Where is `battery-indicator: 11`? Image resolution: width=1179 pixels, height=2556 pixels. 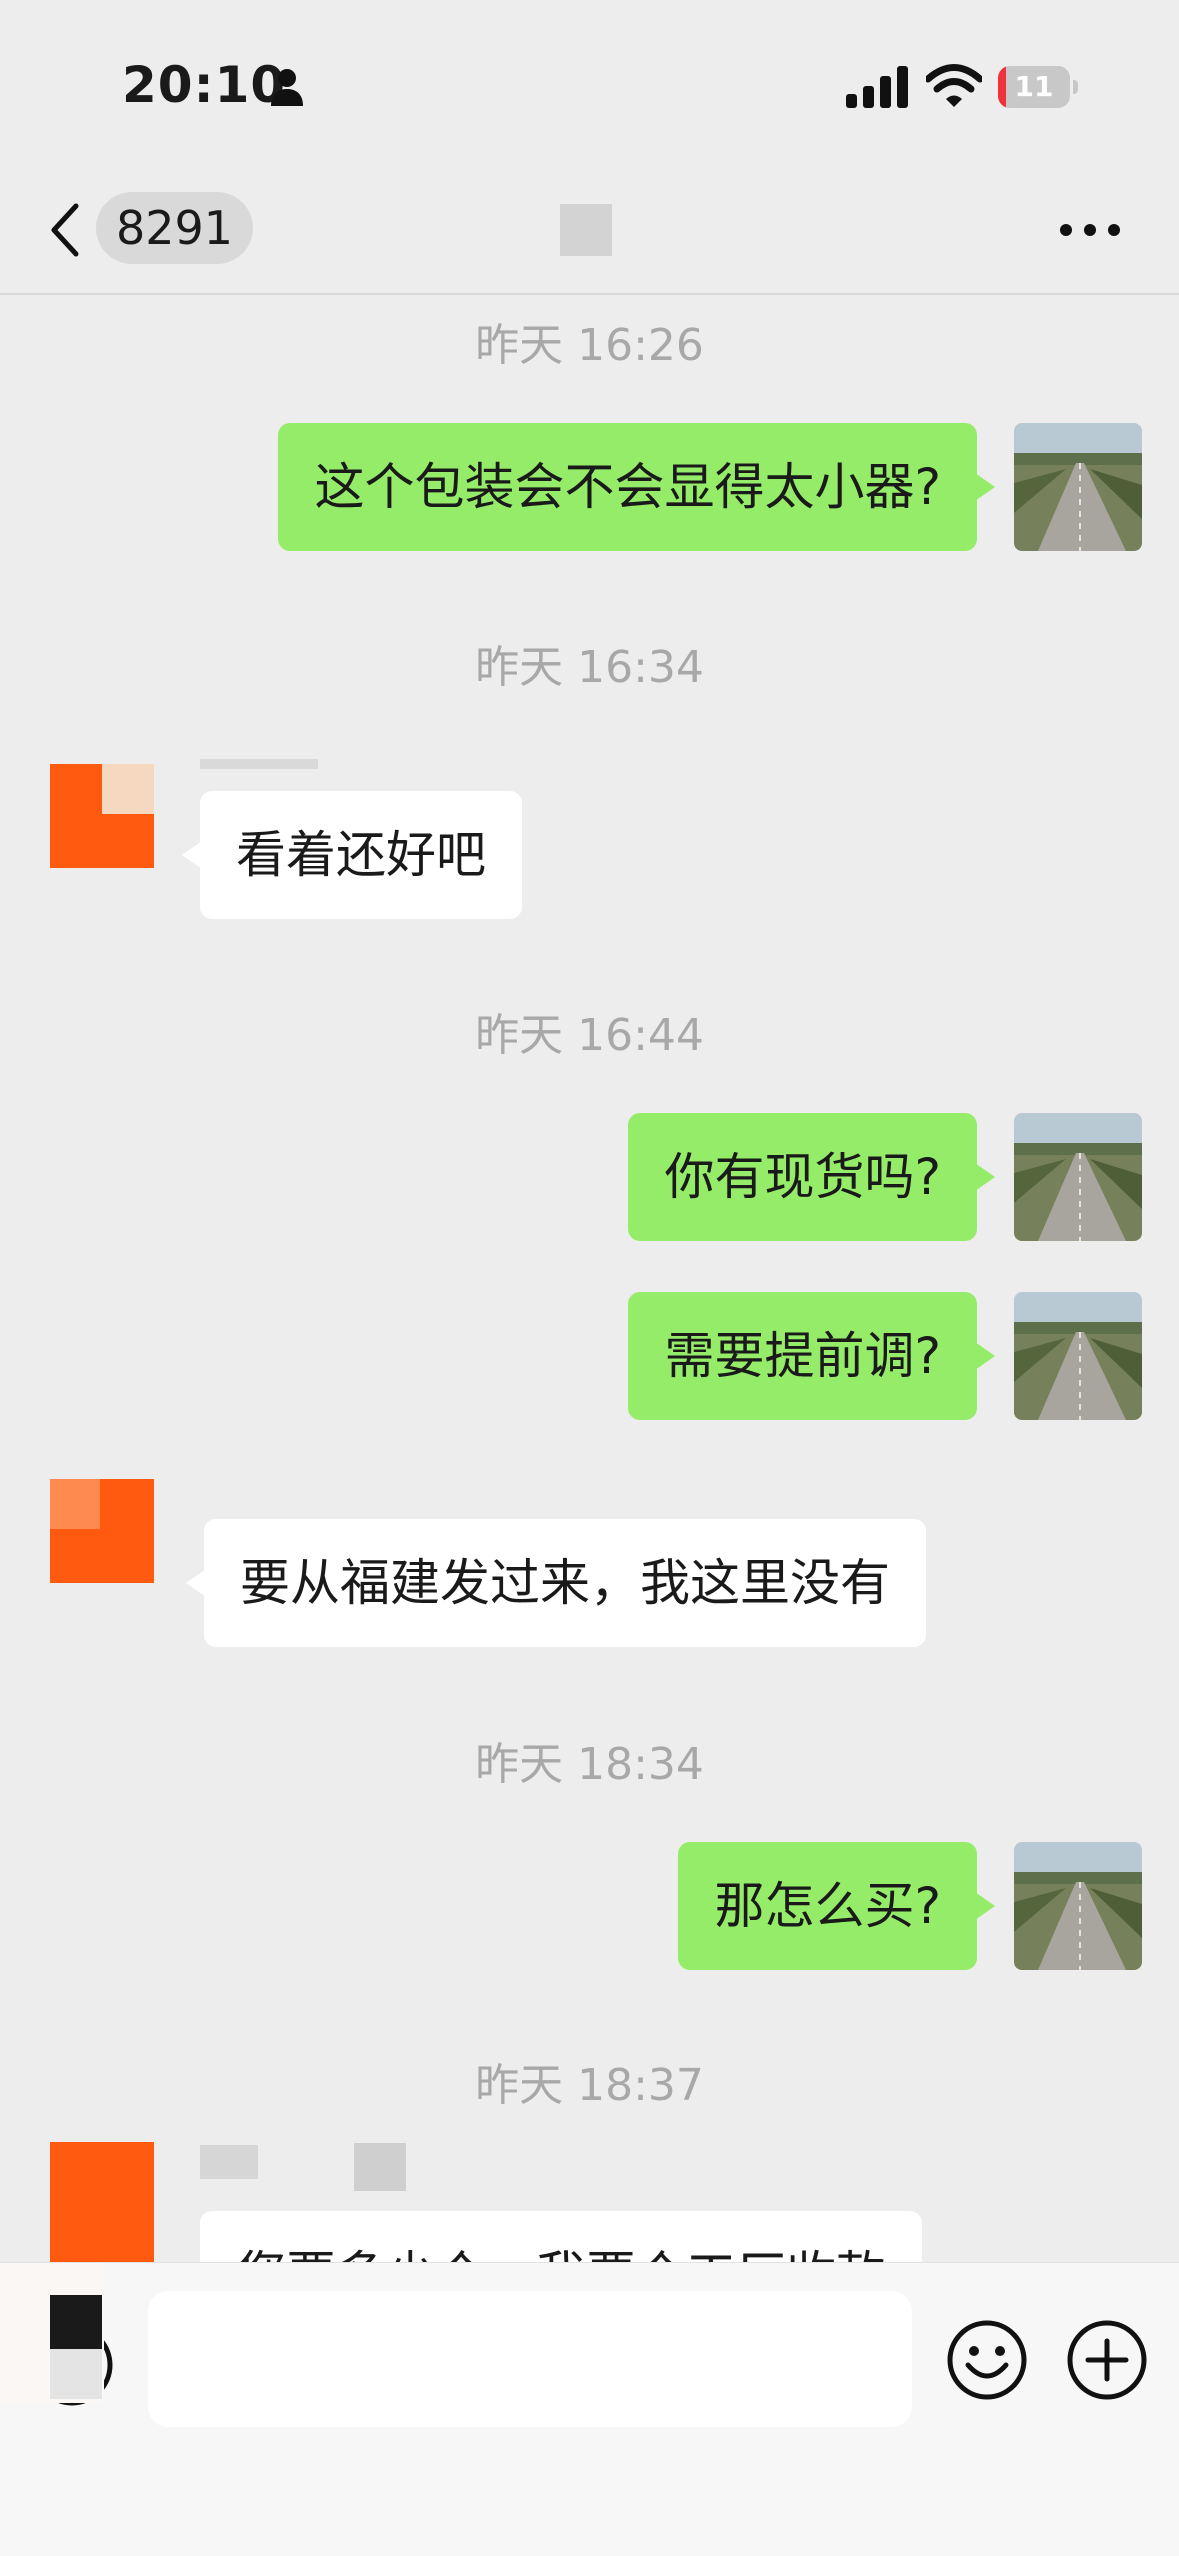
battery-indicator: 11 is located at coordinates (1038, 87).